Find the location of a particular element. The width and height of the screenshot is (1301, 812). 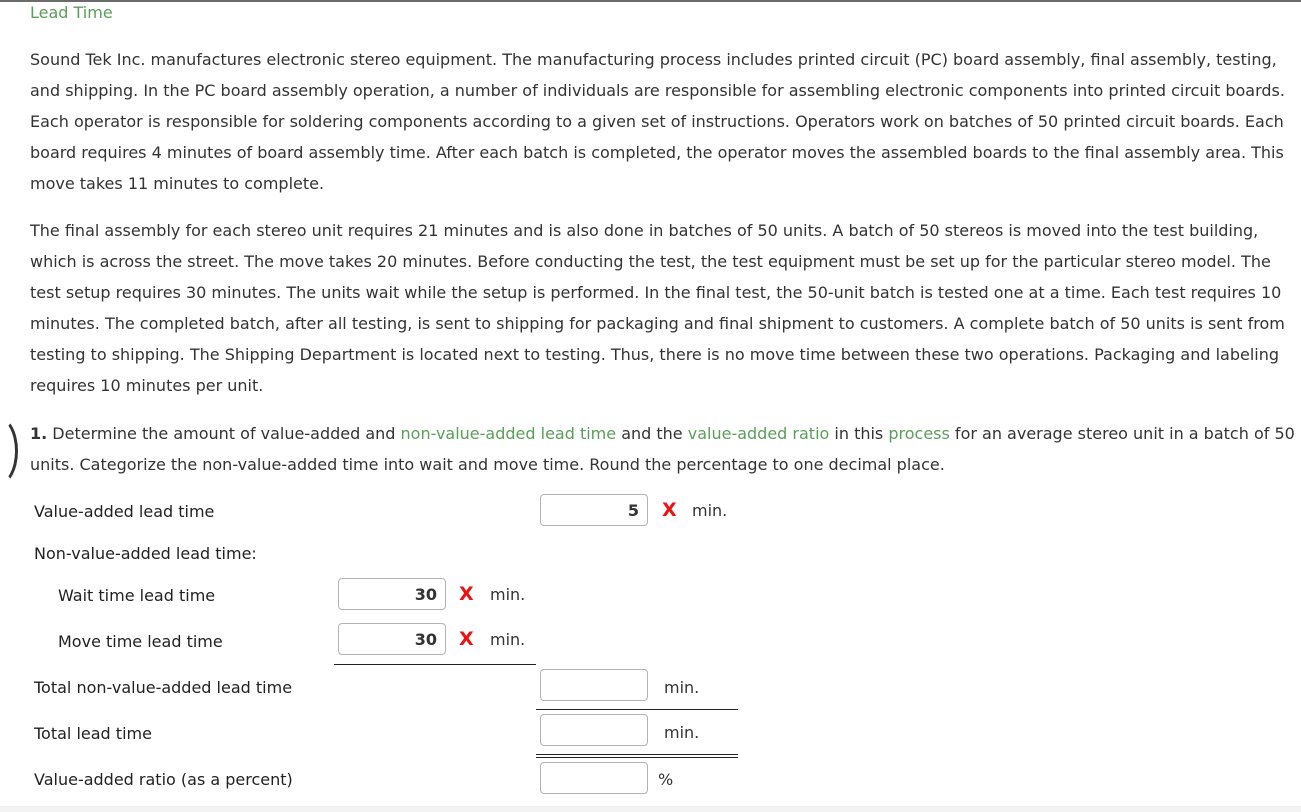

total-lead-label: Total lead time is located at coordinates (93, 733).